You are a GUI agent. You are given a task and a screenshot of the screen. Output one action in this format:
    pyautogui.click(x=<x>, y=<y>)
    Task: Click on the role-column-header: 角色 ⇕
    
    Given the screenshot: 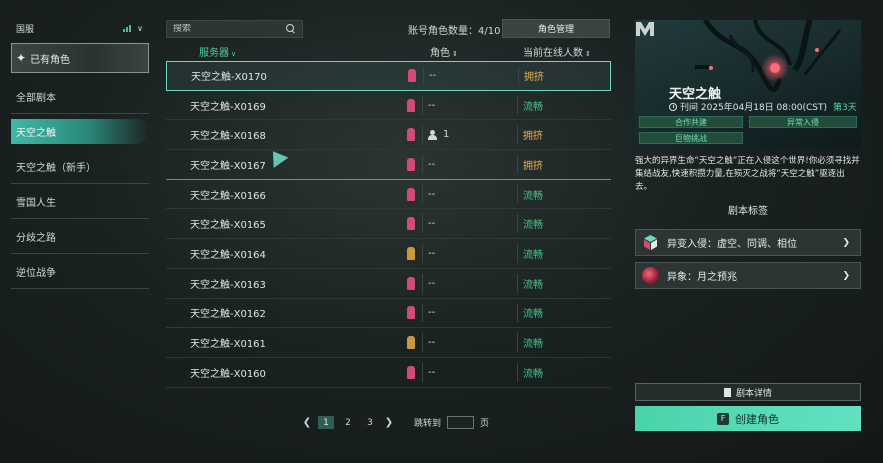 What is the action you would take?
    pyautogui.click(x=444, y=51)
    